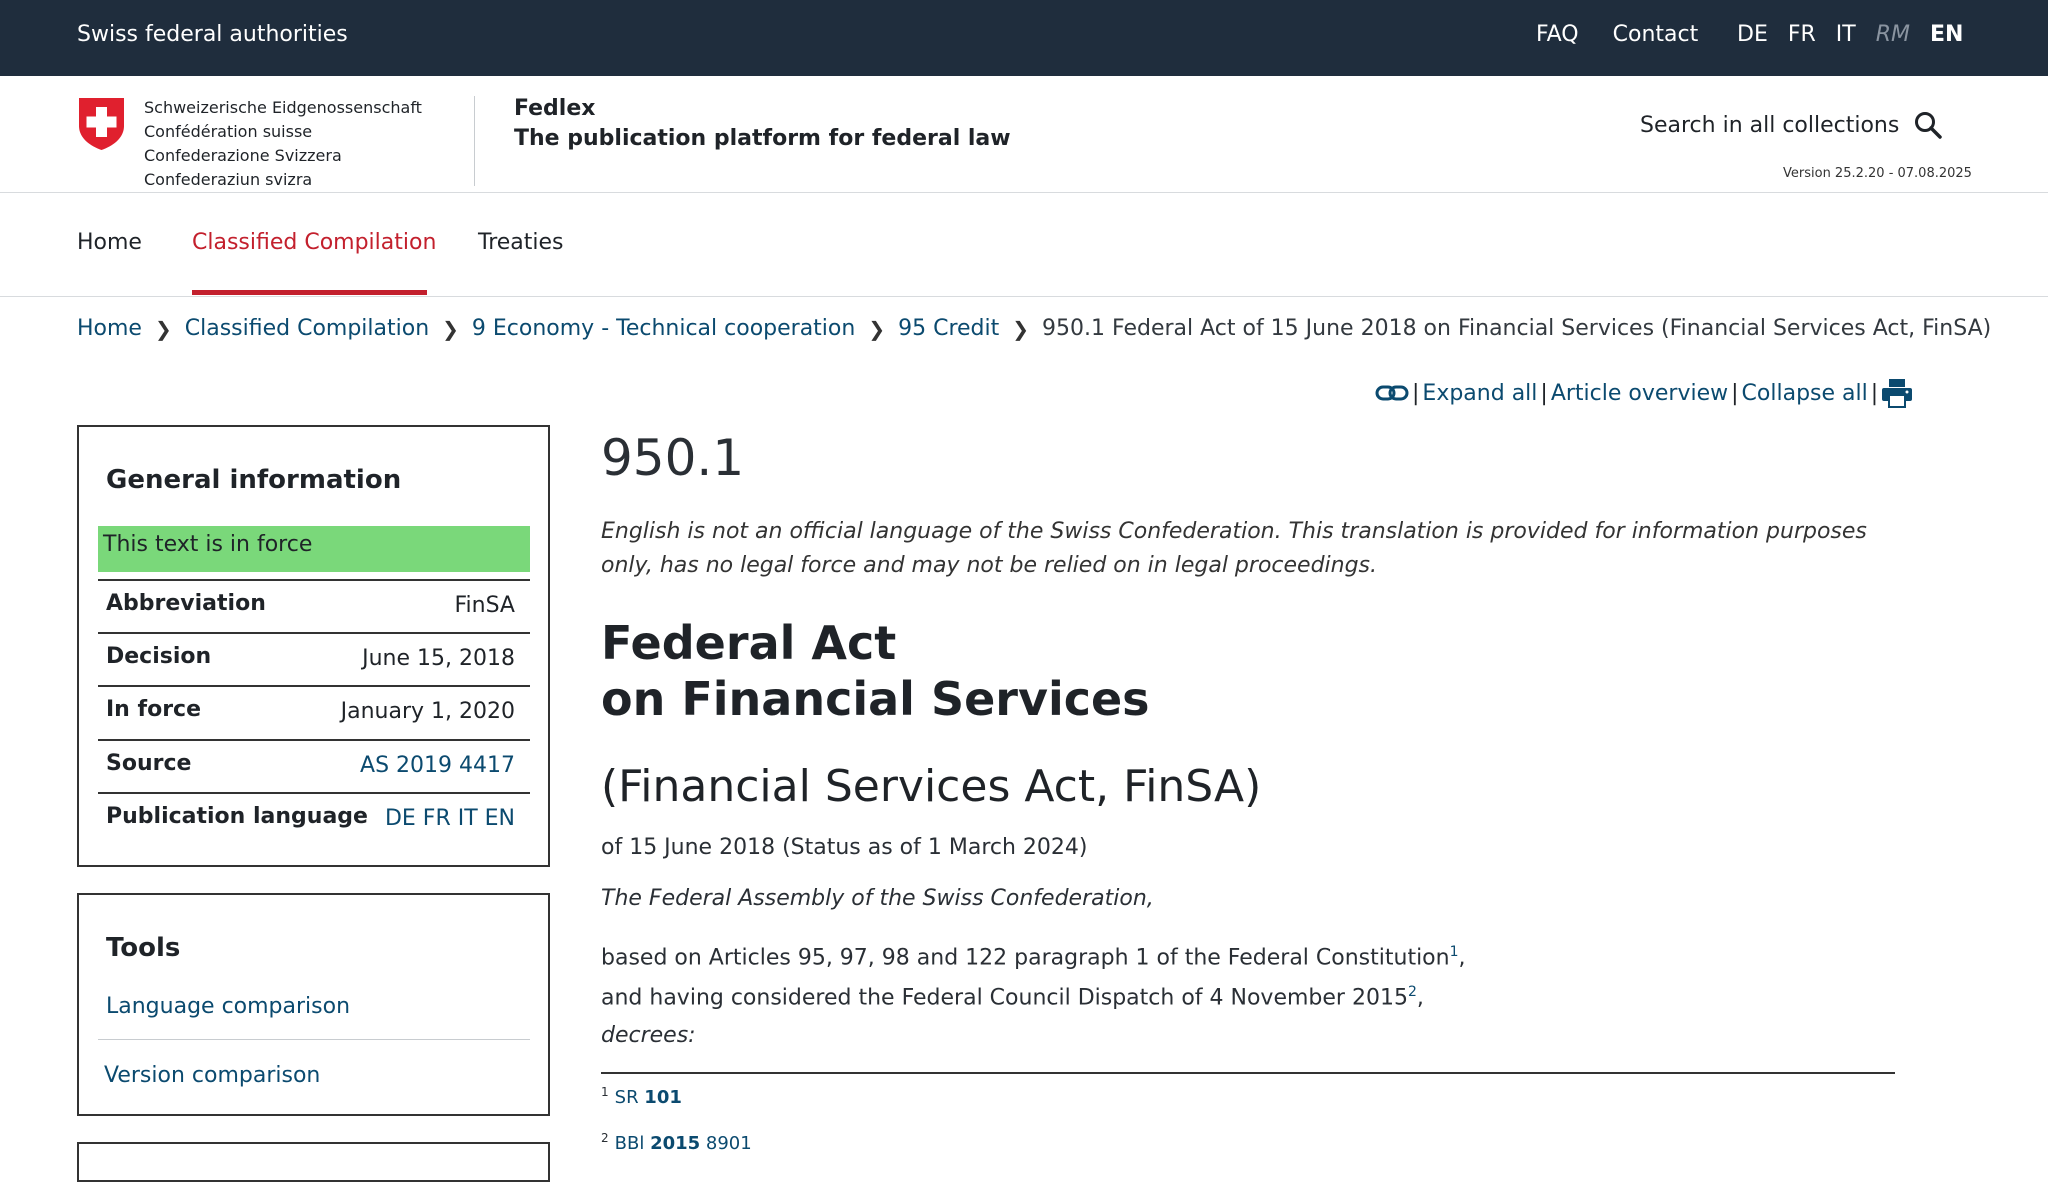  What do you see at coordinates (1897, 393) in the screenshot?
I see `print-icon` at bounding box center [1897, 393].